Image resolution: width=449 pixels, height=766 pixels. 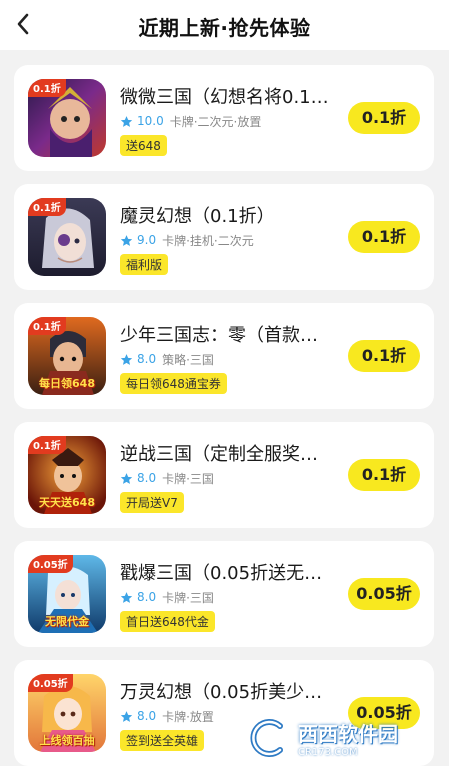 What do you see at coordinates (67, 502) in the screenshot?
I see `icon-caption: 天天送648` at bounding box center [67, 502].